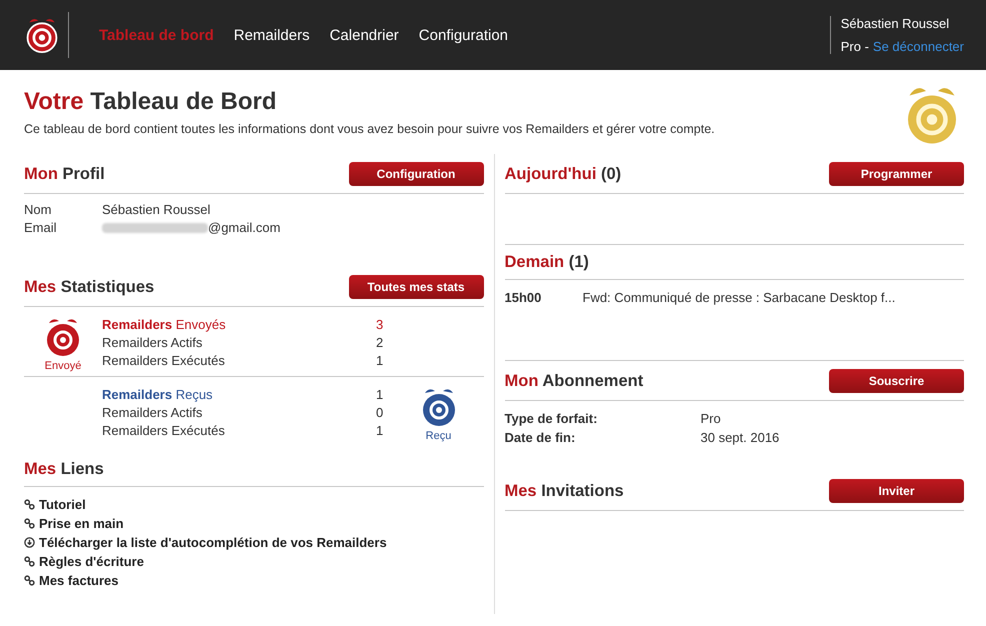  I want to click on section-title: Mes Liens, so click(64, 469).